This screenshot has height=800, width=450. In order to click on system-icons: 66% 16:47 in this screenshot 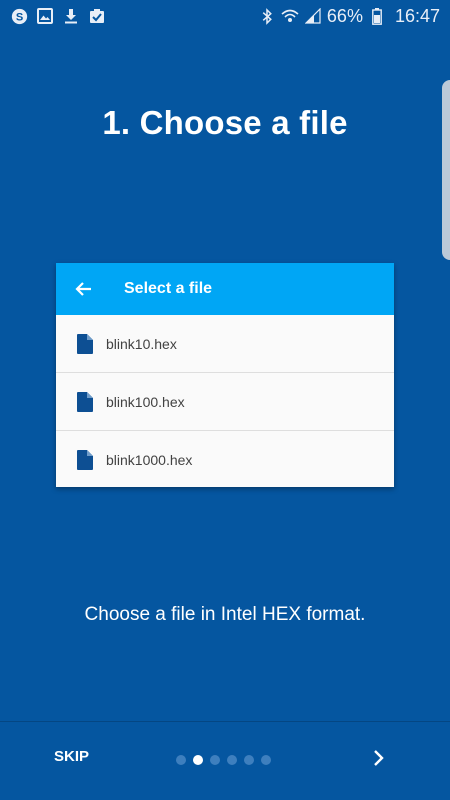, I will do `click(349, 16)`.